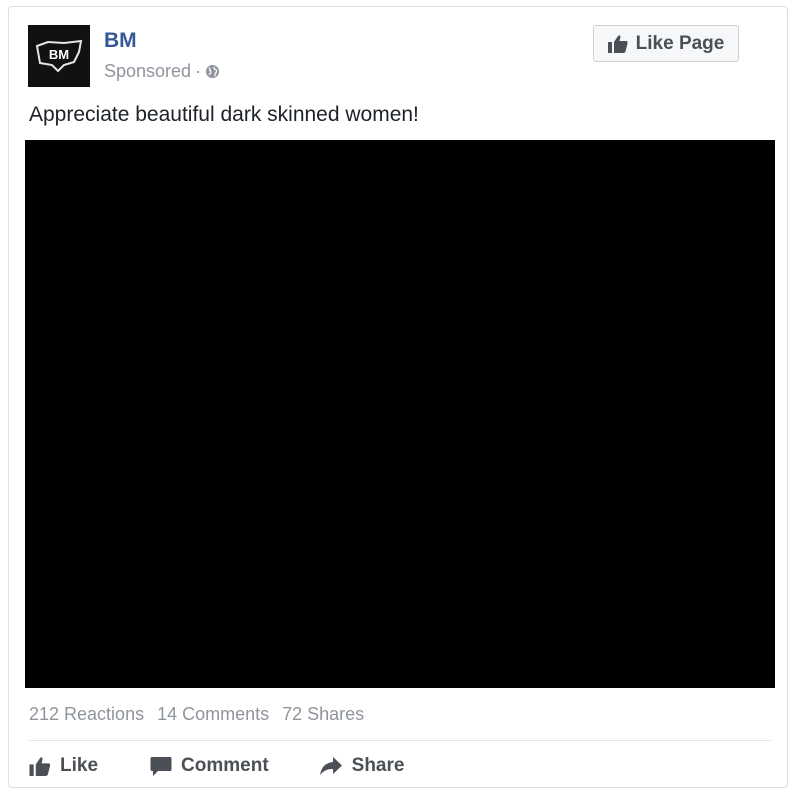  Describe the element at coordinates (86, 714) in the screenshot. I see `reactions-count: 212 Reactions` at that location.